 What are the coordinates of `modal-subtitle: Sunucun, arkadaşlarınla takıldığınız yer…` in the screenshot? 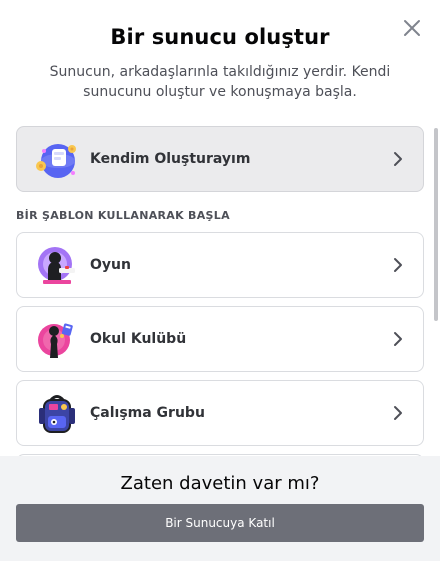 It's located at (220, 82).